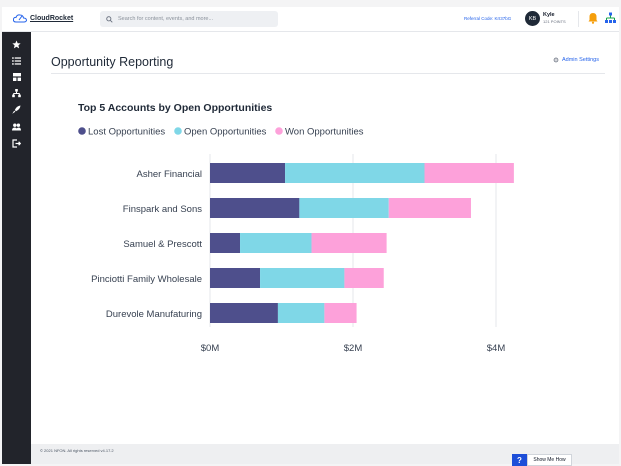  Describe the element at coordinates (532, 18) in the screenshot. I see `avatar: KB` at that location.